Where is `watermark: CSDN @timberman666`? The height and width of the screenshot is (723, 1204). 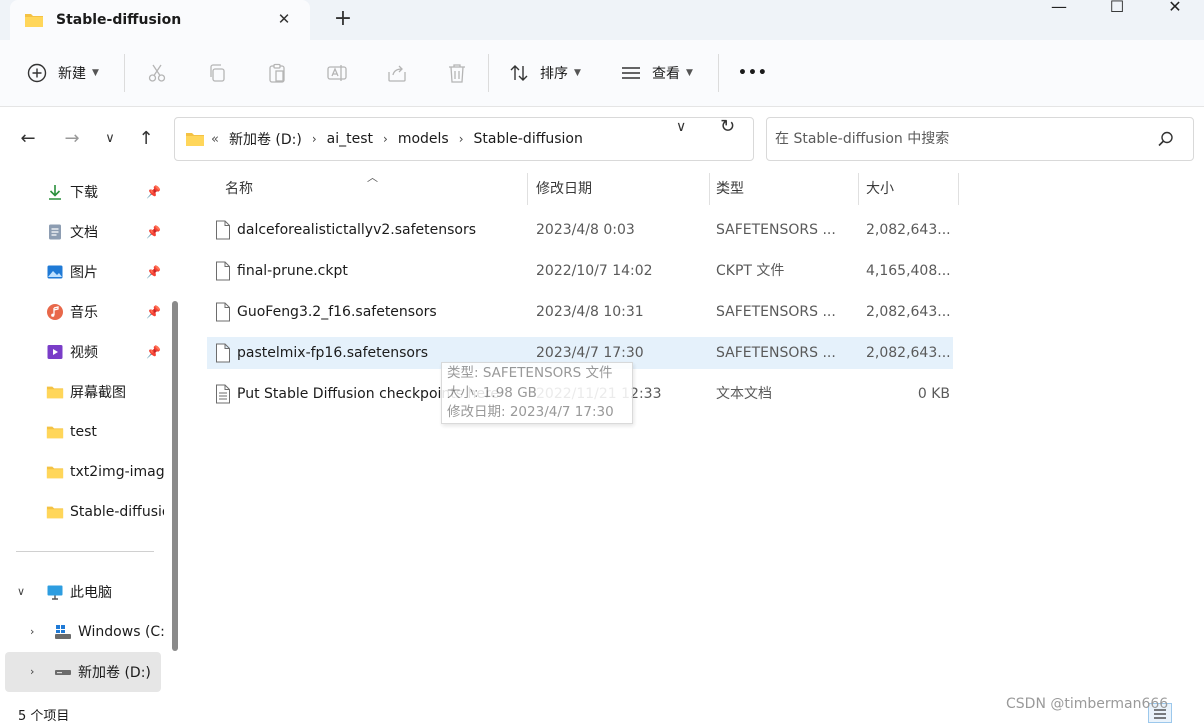
watermark: CSDN @timberman666 is located at coordinates (1087, 704).